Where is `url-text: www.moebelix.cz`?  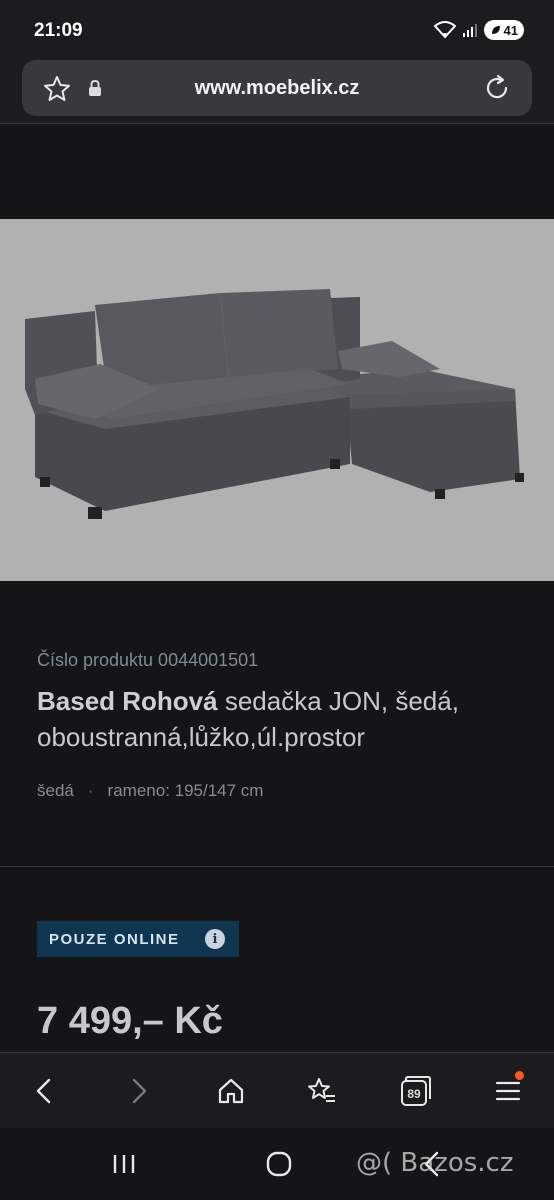
url-text: www.moebelix.cz is located at coordinates (277, 88).